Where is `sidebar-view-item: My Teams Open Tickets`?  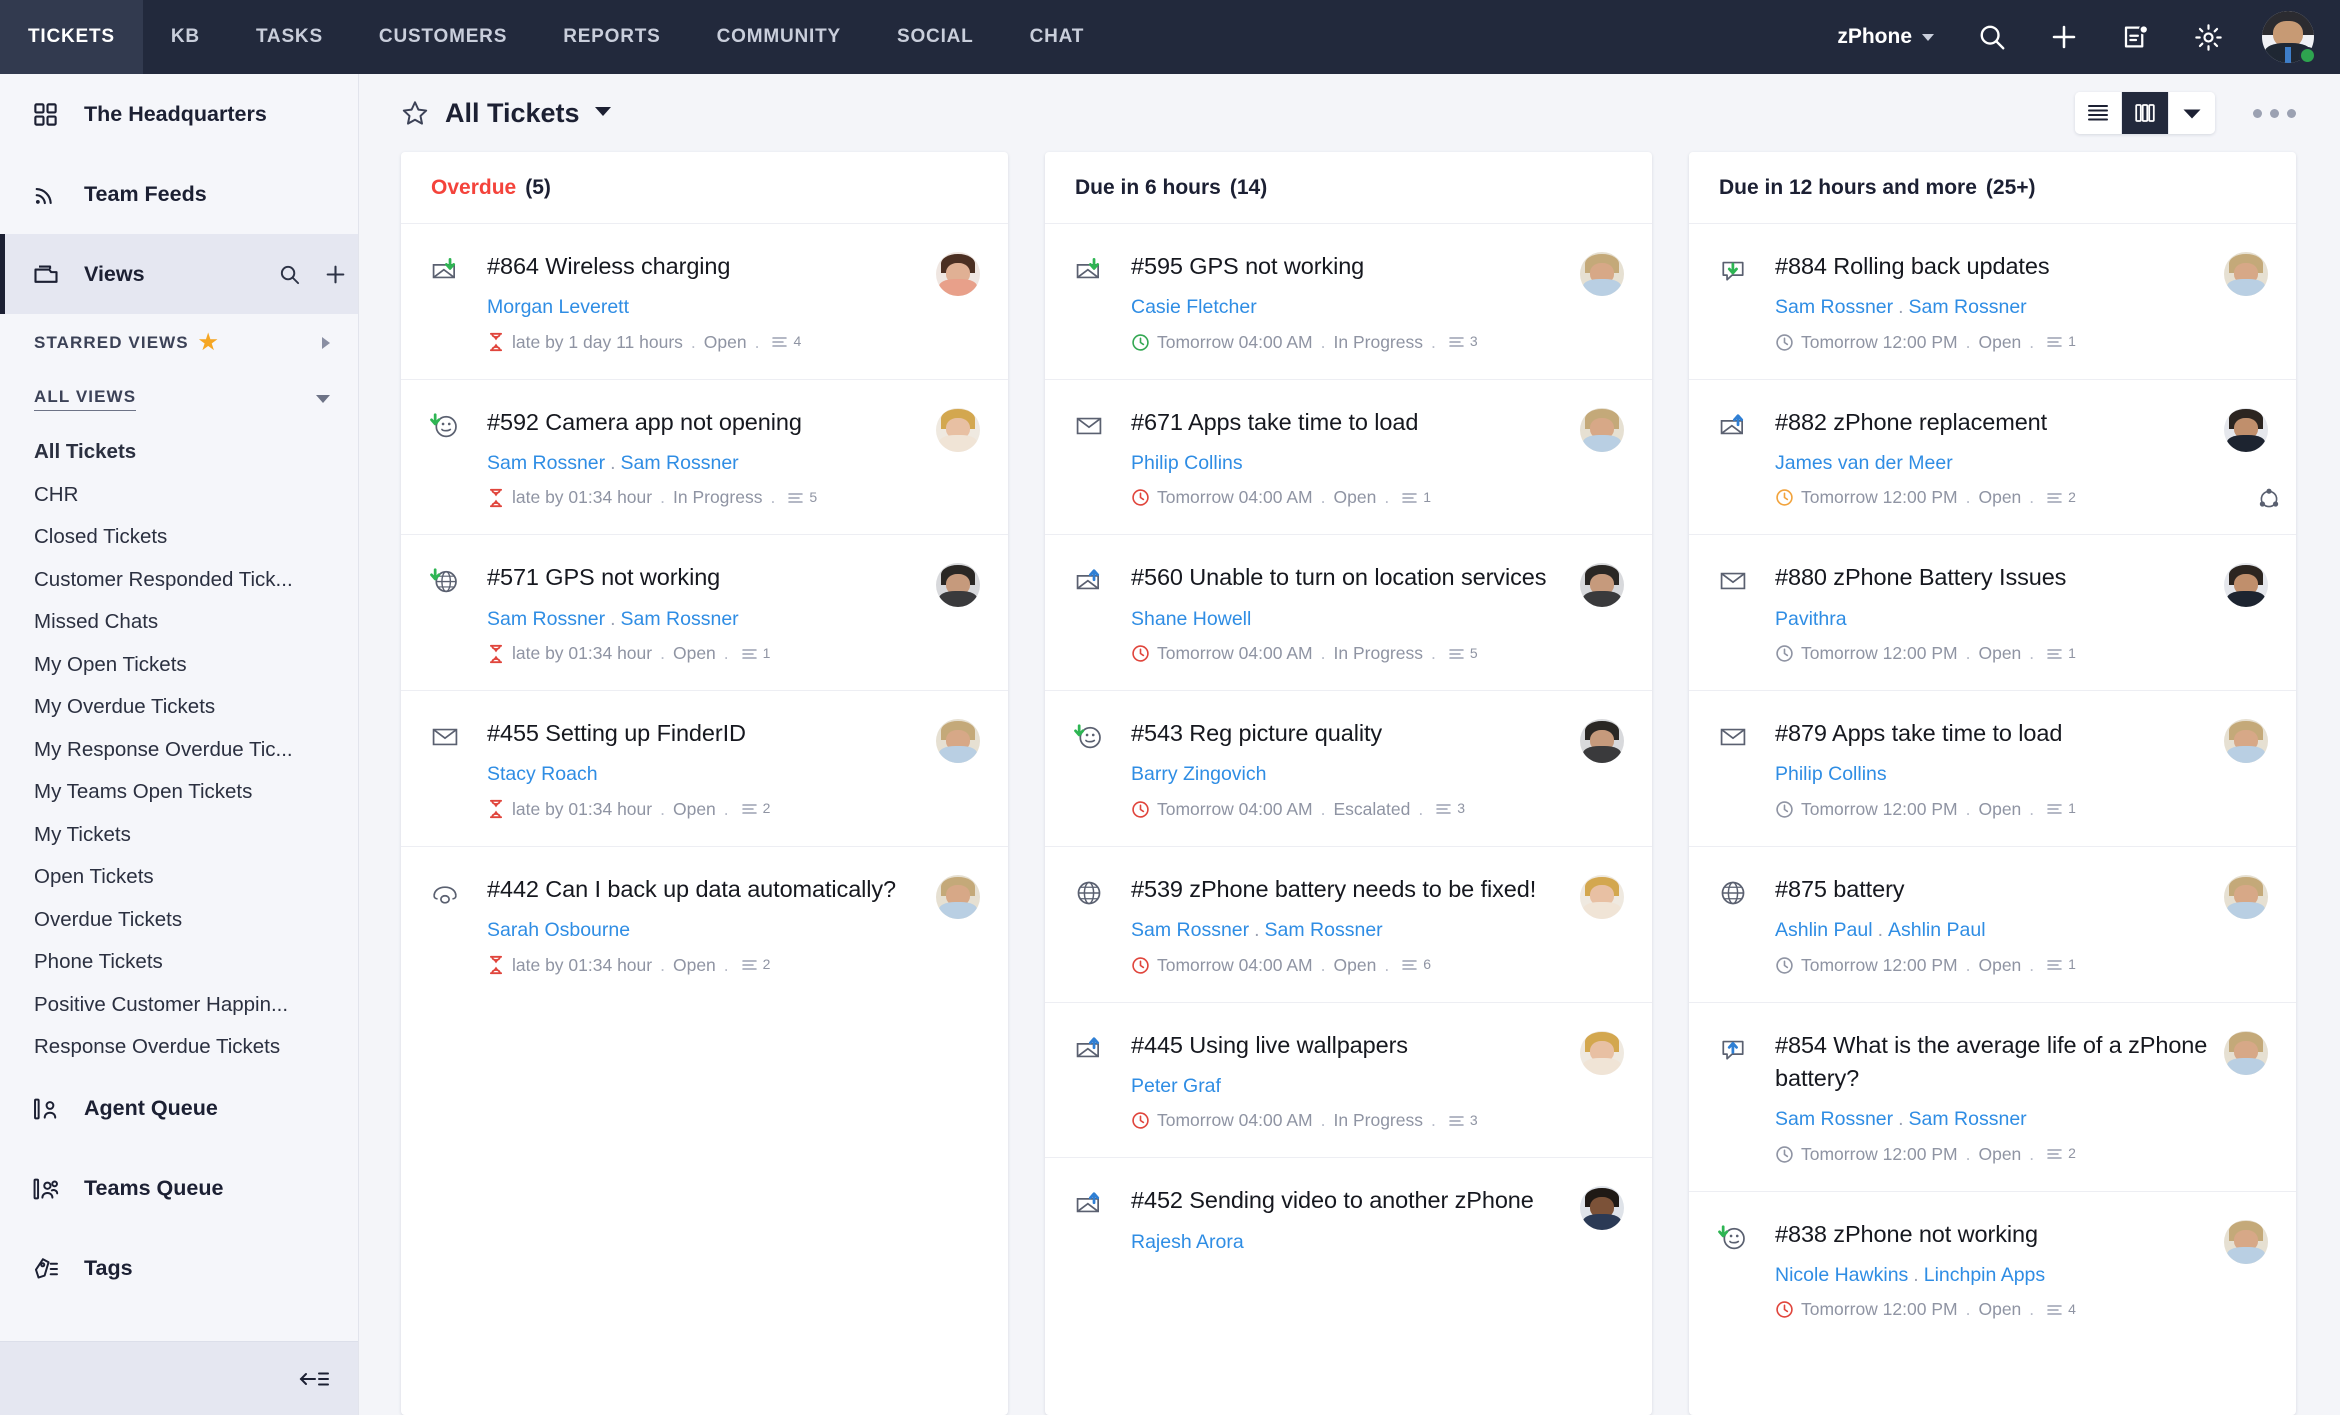 sidebar-view-item: My Teams Open Tickets is located at coordinates (179, 792).